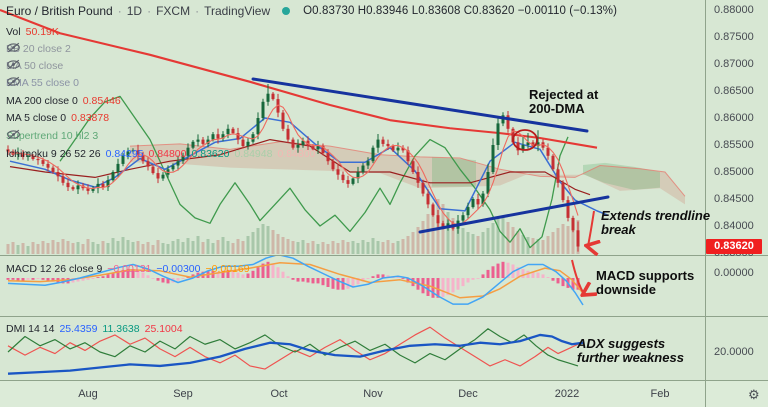 Image resolution: width=768 pixels, height=407 pixels. Describe the element at coordinates (373, 394) in the screenshot. I see `time-axis-label: Nov` at that location.